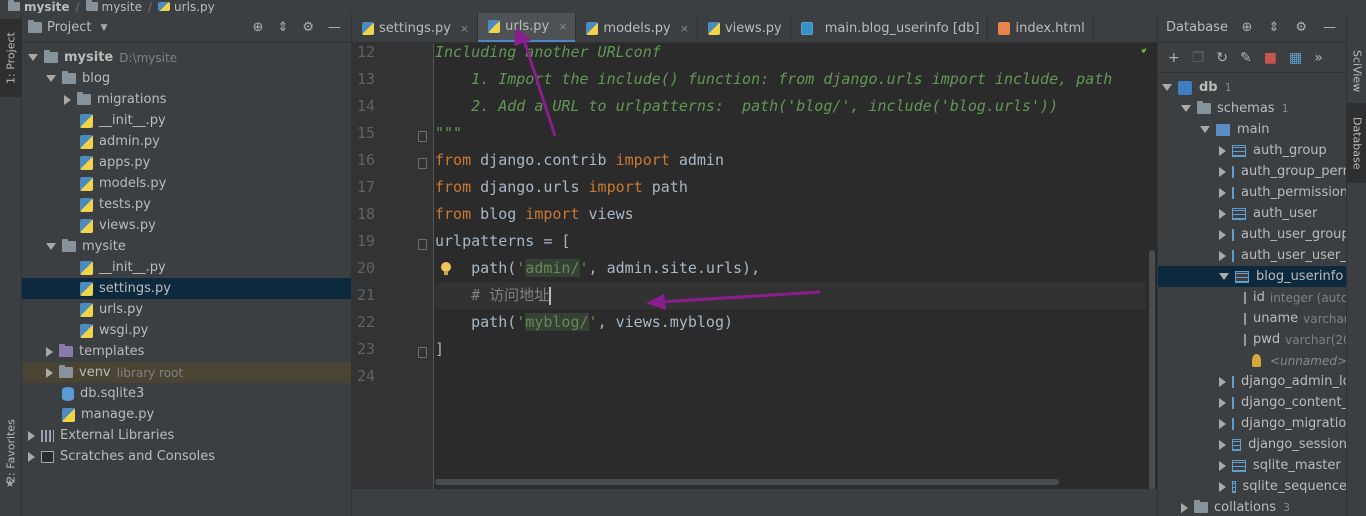 This screenshot has width=1366, height=516. Describe the element at coordinates (1041, 27) in the screenshot. I see `tab-index-html: index.html` at that location.